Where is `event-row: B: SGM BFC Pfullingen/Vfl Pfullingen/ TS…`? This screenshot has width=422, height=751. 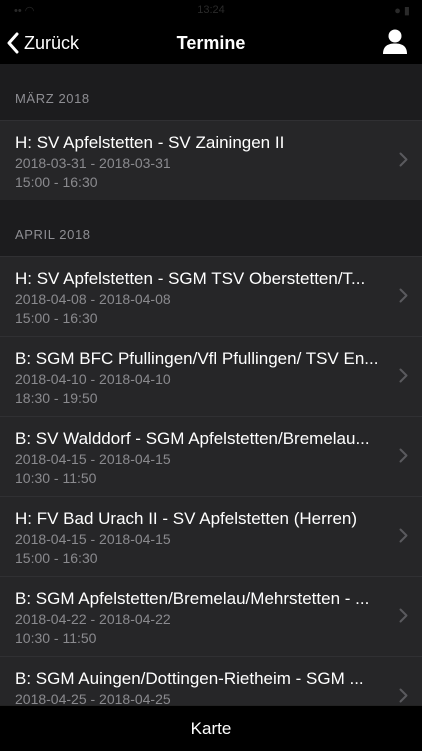
event-row: B: SGM BFC Pfullingen/Vfl Pfullingen/ TS… is located at coordinates (211, 376).